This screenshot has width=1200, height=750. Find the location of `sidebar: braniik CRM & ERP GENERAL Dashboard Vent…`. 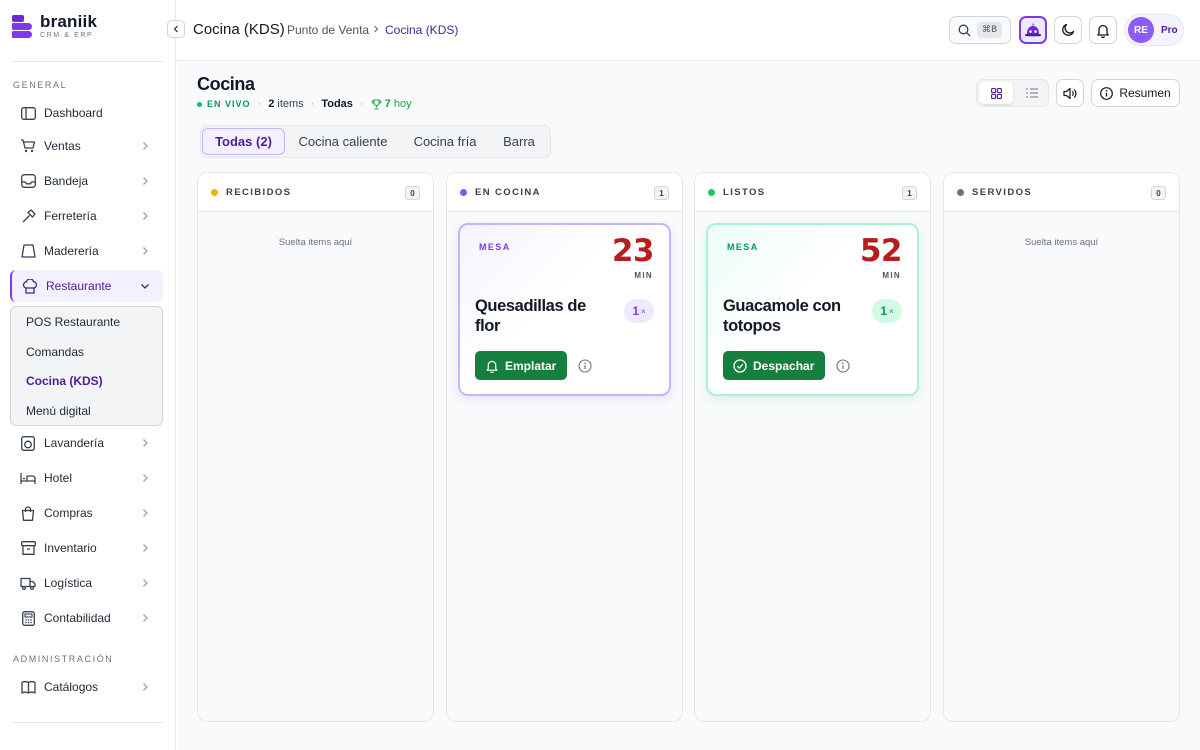

sidebar: braniik CRM & ERP GENERAL Dashboard Vent… is located at coordinates (88, 375).